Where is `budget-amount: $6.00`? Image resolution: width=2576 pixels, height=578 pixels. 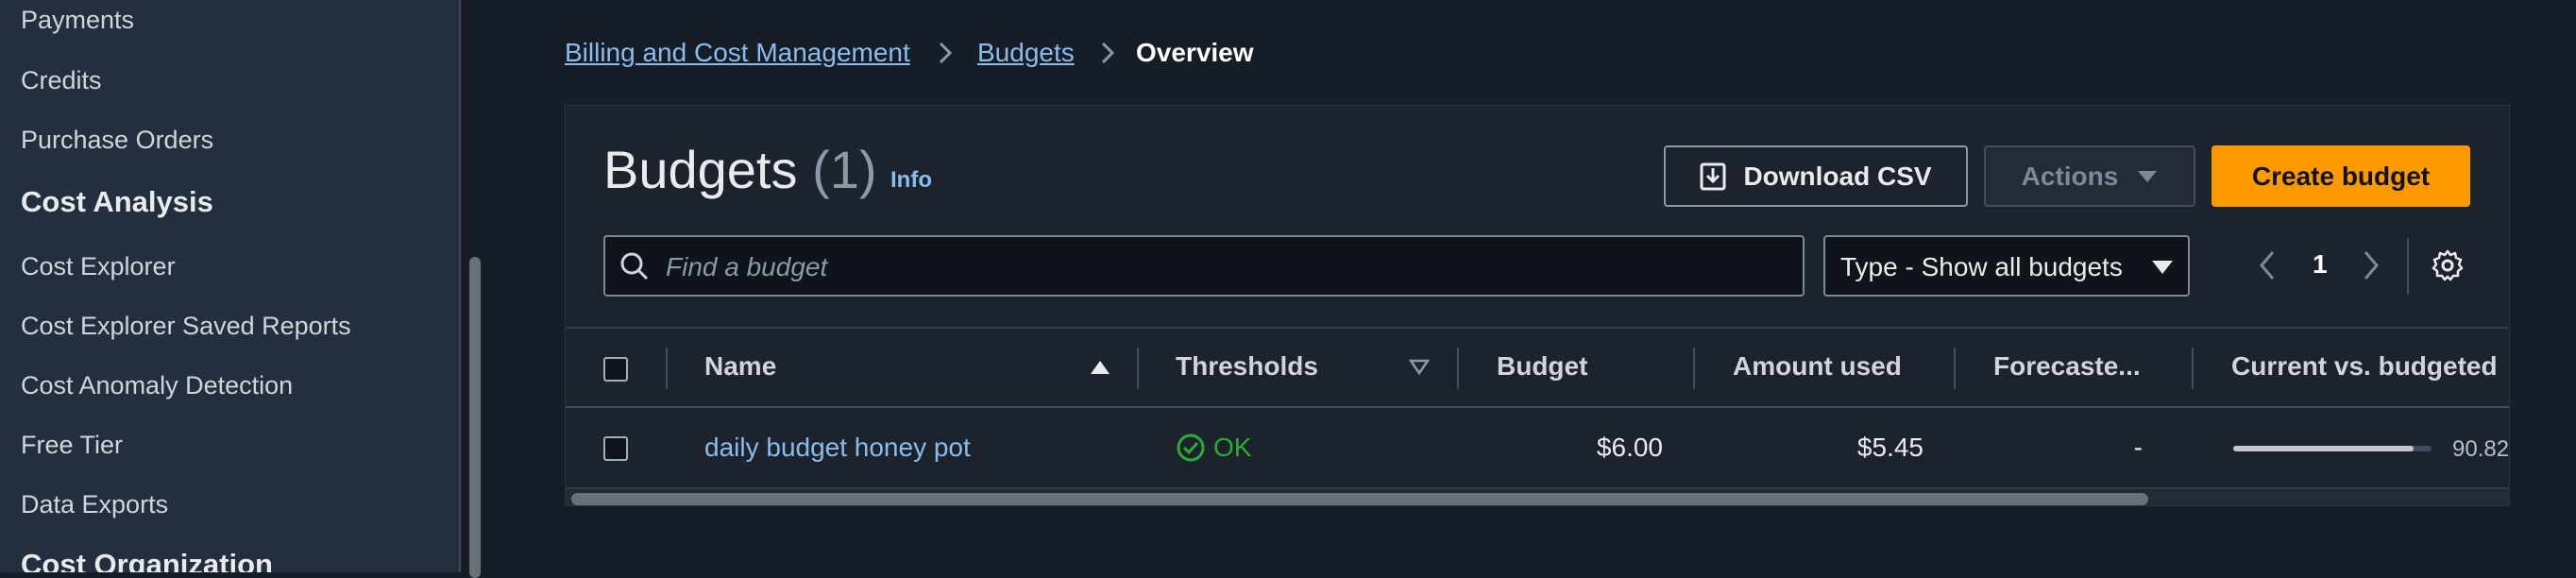 budget-amount: $6.00 is located at coordinates (1629, 447).